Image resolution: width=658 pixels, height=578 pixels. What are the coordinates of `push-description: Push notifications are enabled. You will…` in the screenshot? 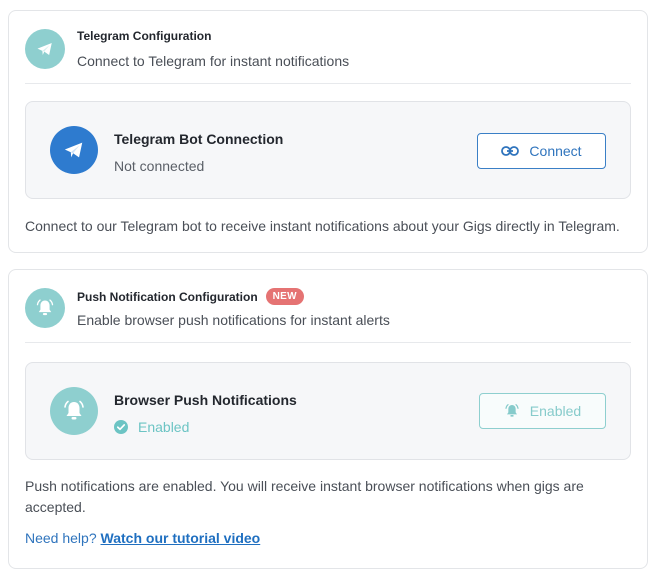 It's located at (304, 496).